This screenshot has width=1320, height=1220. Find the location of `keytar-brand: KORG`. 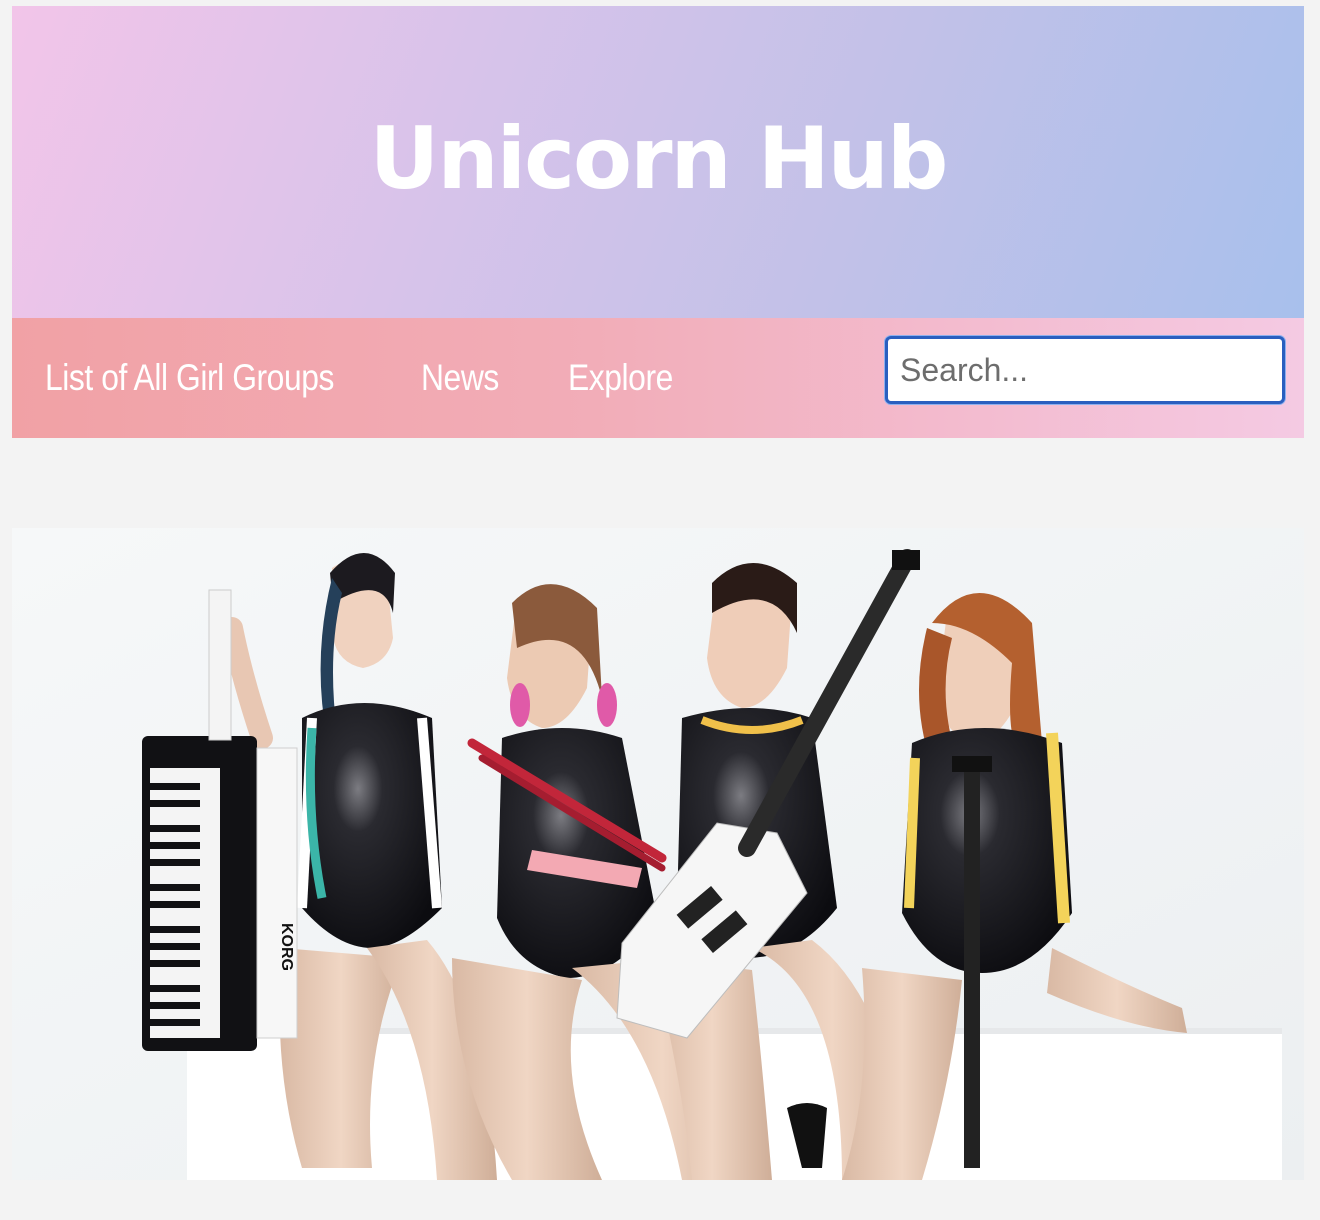

keytar-brand: KORG is located at coordinates (286, 947).